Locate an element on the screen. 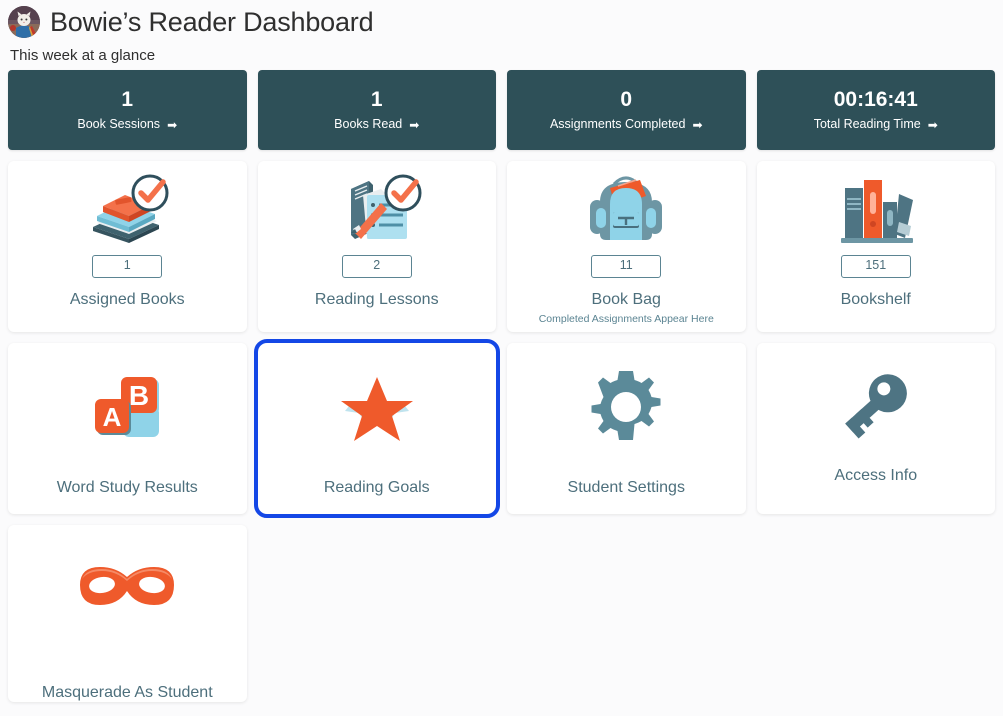  tile-subtitle: Completed Assignments Appear Here is located at coordinates (626, 319).